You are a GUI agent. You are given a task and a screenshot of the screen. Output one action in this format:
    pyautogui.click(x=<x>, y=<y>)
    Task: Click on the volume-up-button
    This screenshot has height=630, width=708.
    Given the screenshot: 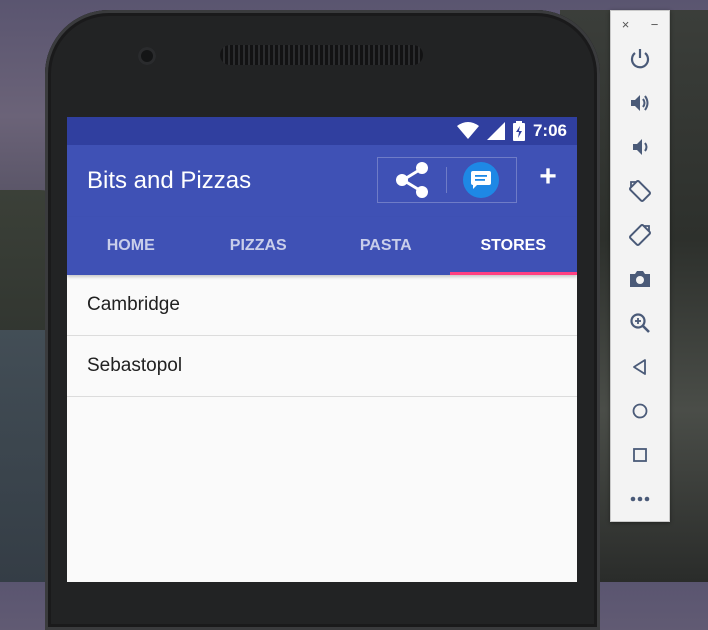 What is the action you would take?
    pyautogui.click(x=640, y=103)
    